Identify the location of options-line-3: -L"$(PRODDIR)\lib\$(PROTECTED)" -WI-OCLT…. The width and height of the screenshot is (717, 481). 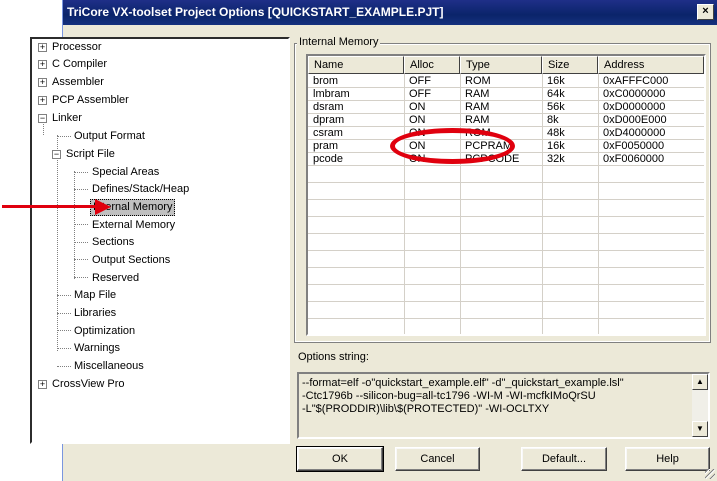
(426, 409).